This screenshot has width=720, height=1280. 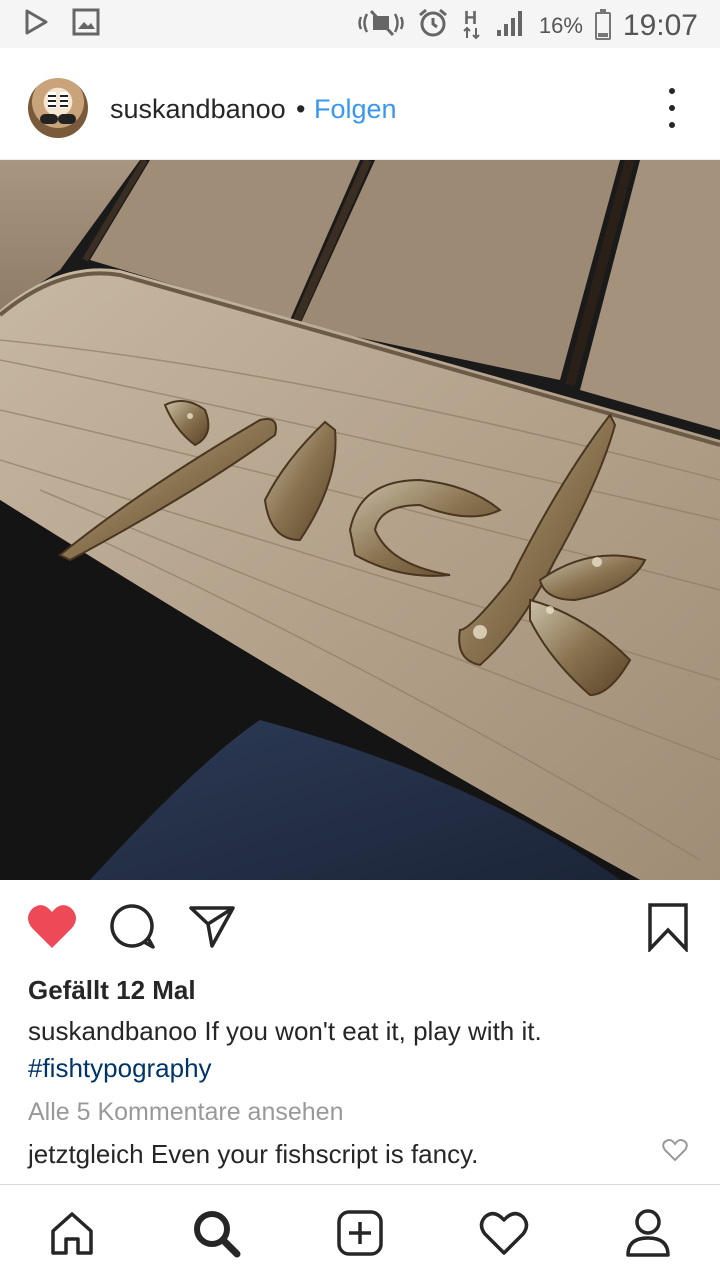 What do you see at coordinates (504, 1233) in the screenshot?
I see `activity-heart-icon` at bounding box center [504, 1233].